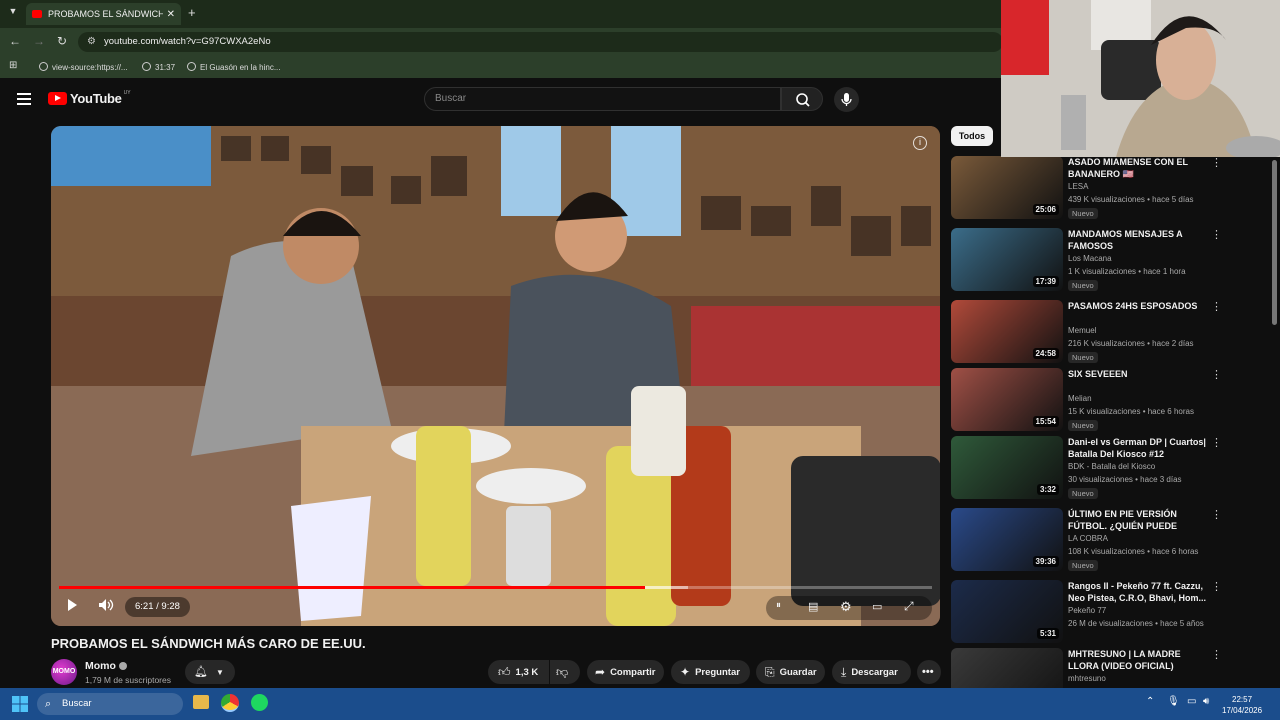 This screenshot has height=720, width=1280. Describe the element at coordinates (1080, 398) in the screenshot. I see `recommendation-channel: Melian` at that location.